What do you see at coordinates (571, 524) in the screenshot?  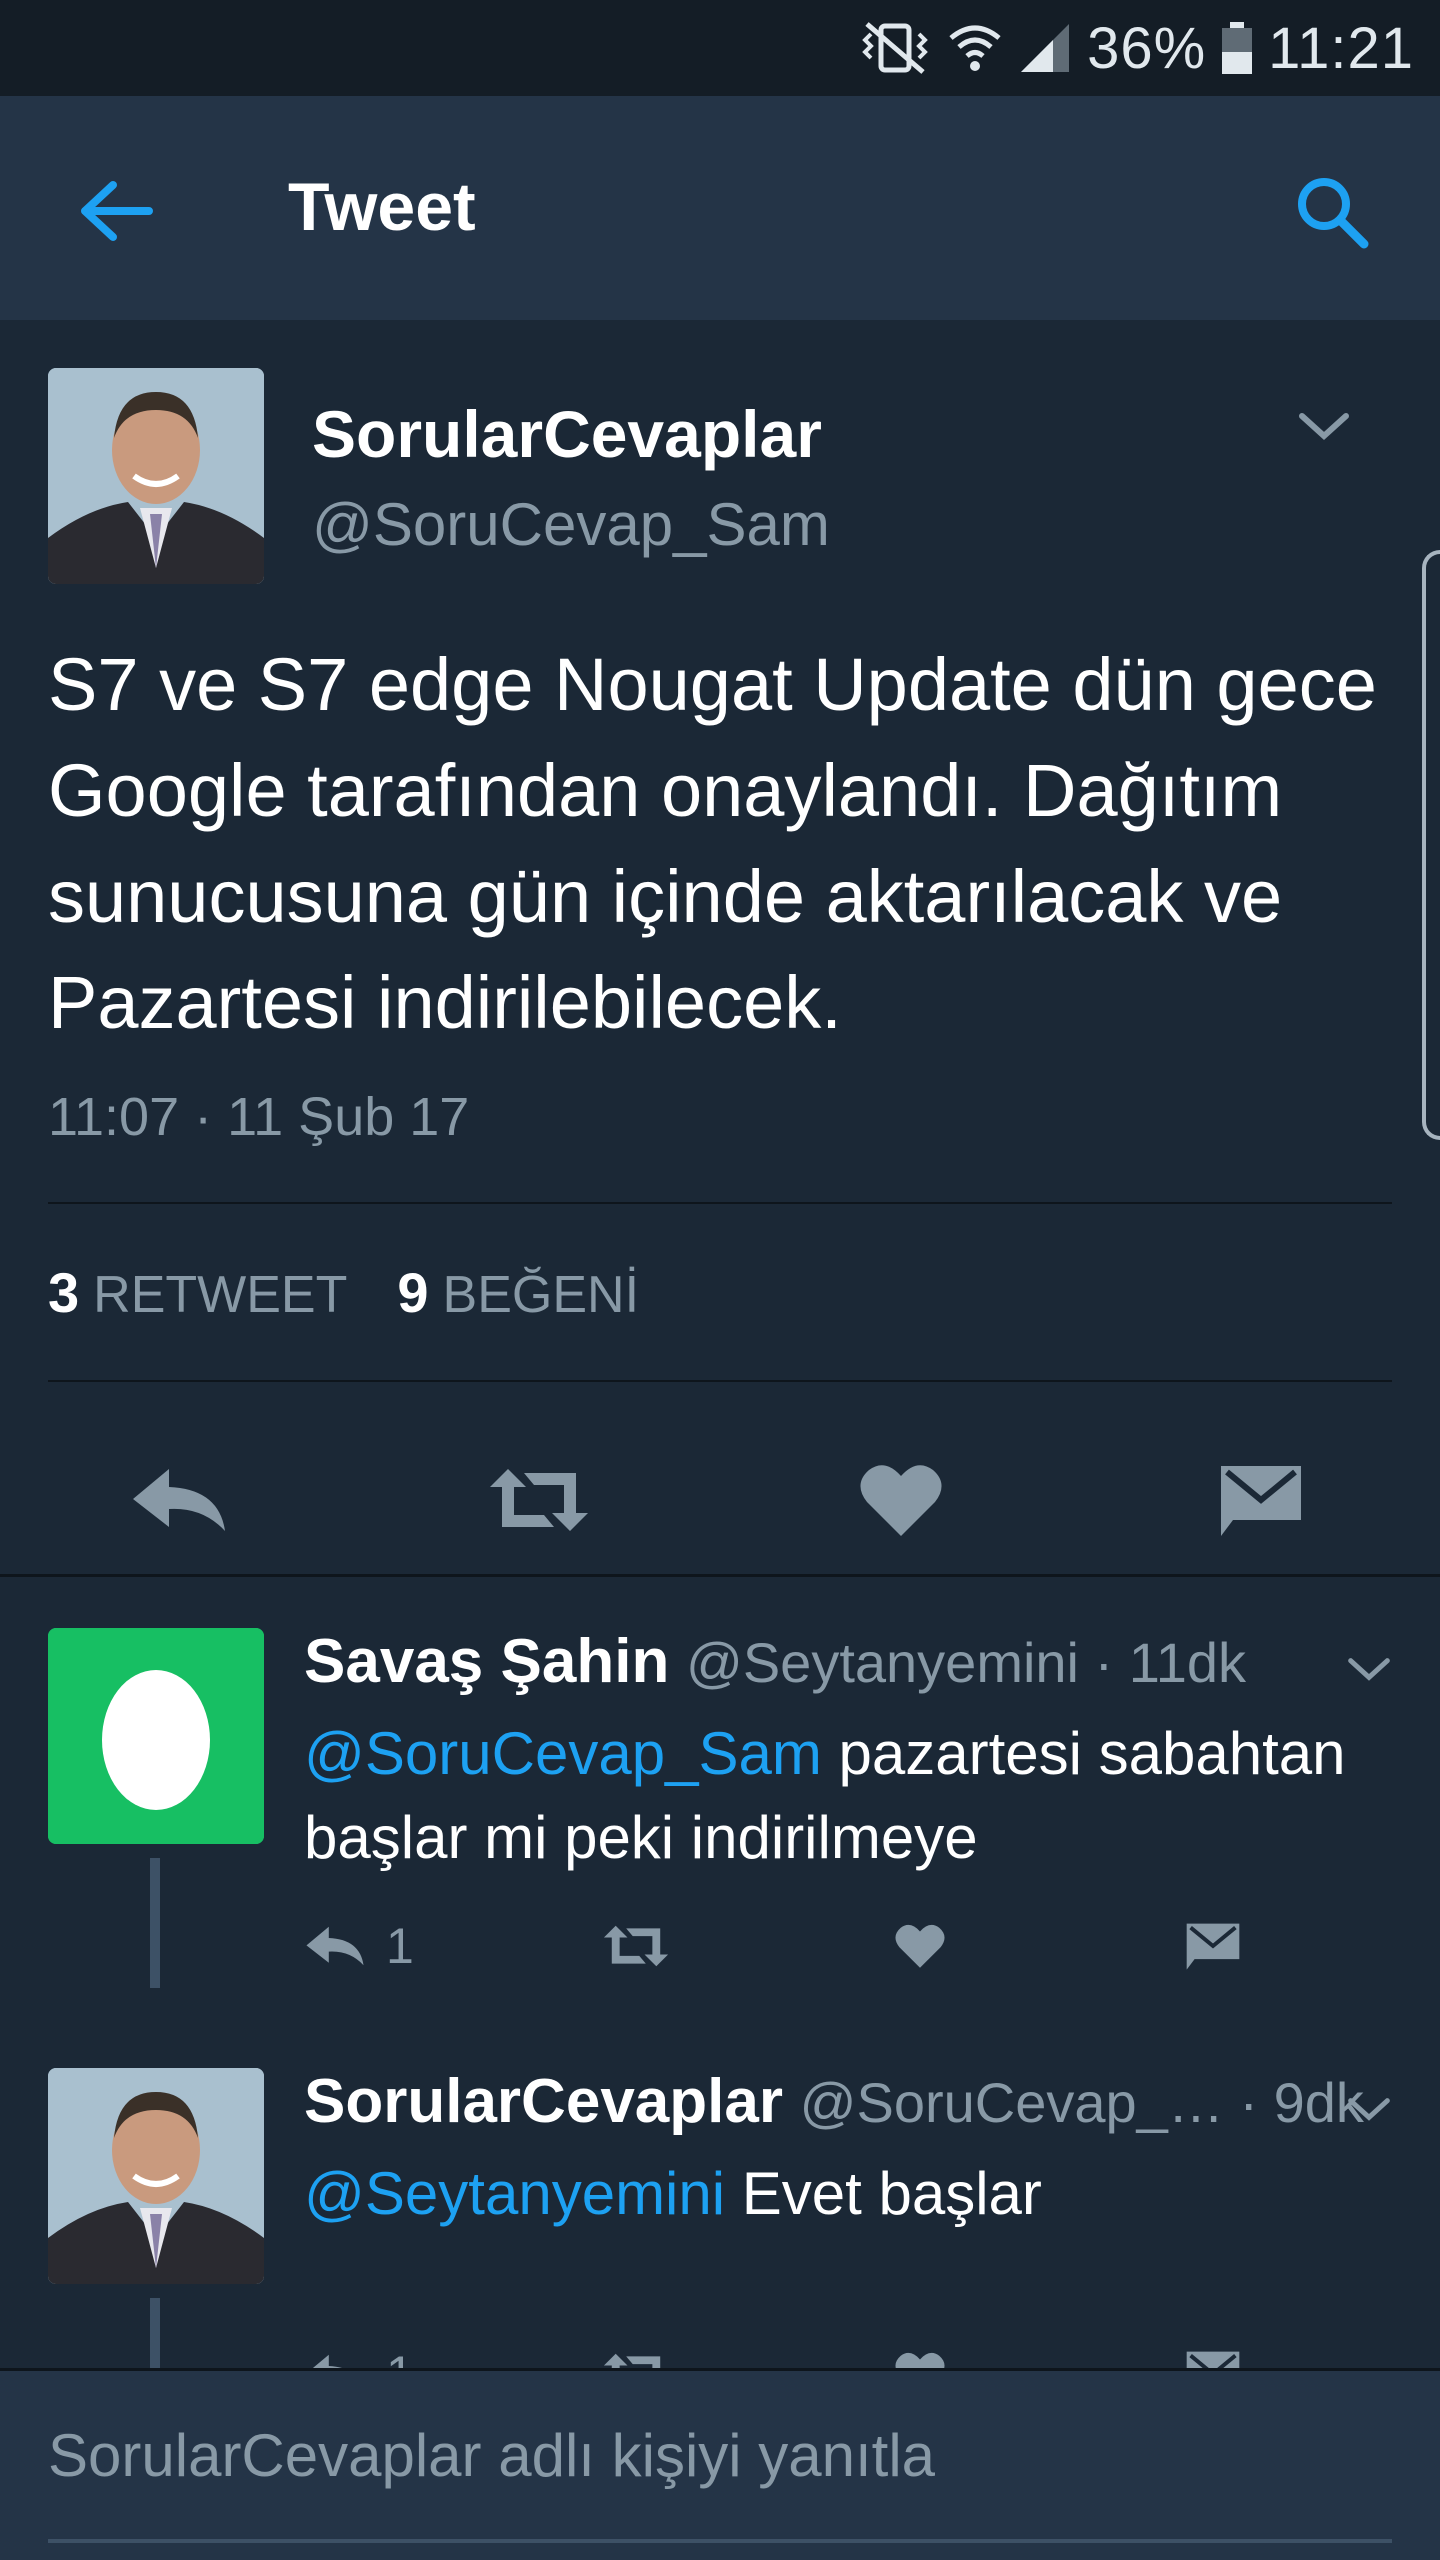 I see `author-handle: @SoruCevap_Sam` at bounding box center [571, 524].